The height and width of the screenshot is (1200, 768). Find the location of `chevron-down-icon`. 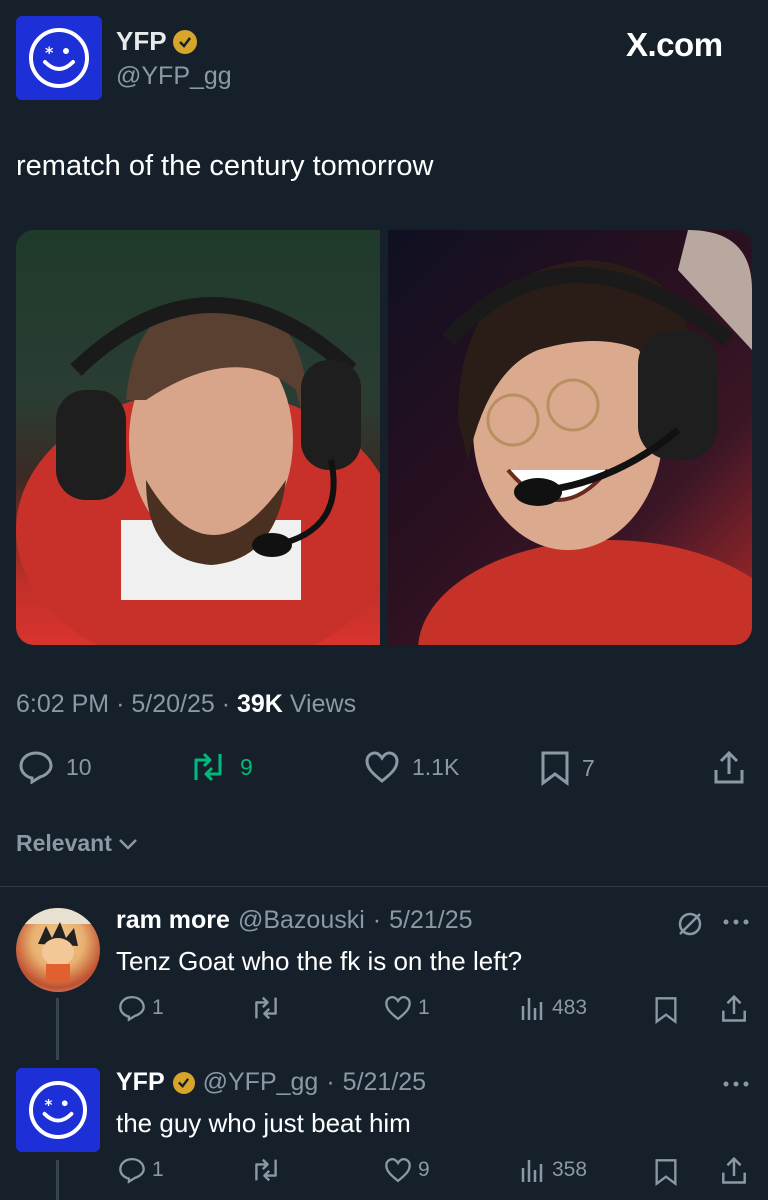

chevron-down-icon is located at coordinates (127, 844).